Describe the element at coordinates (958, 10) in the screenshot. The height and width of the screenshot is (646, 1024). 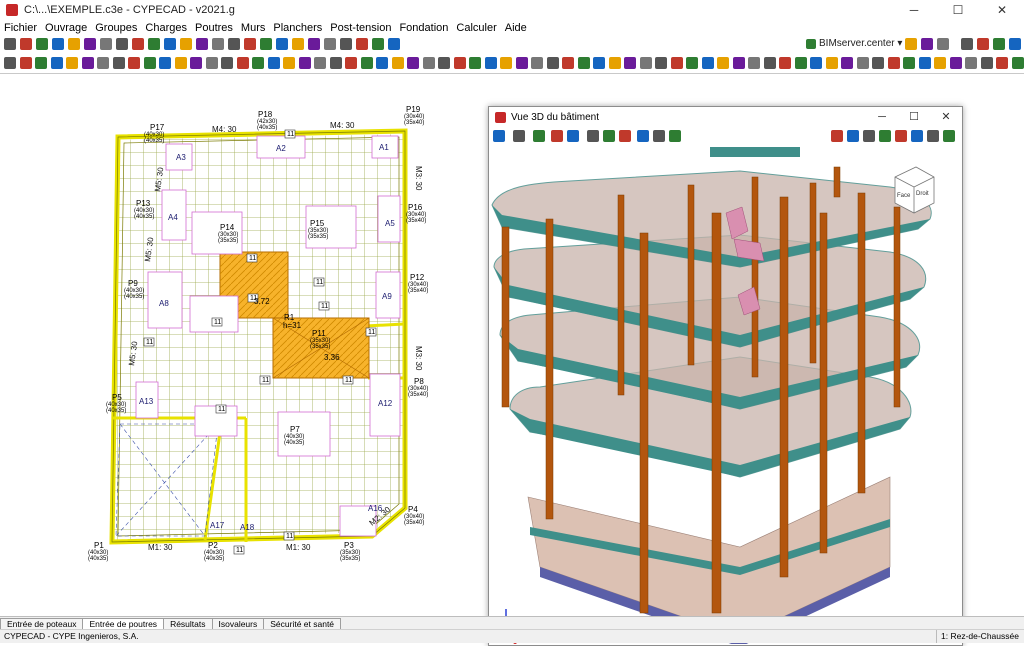
I see `maximize-button: ☐` at that location.